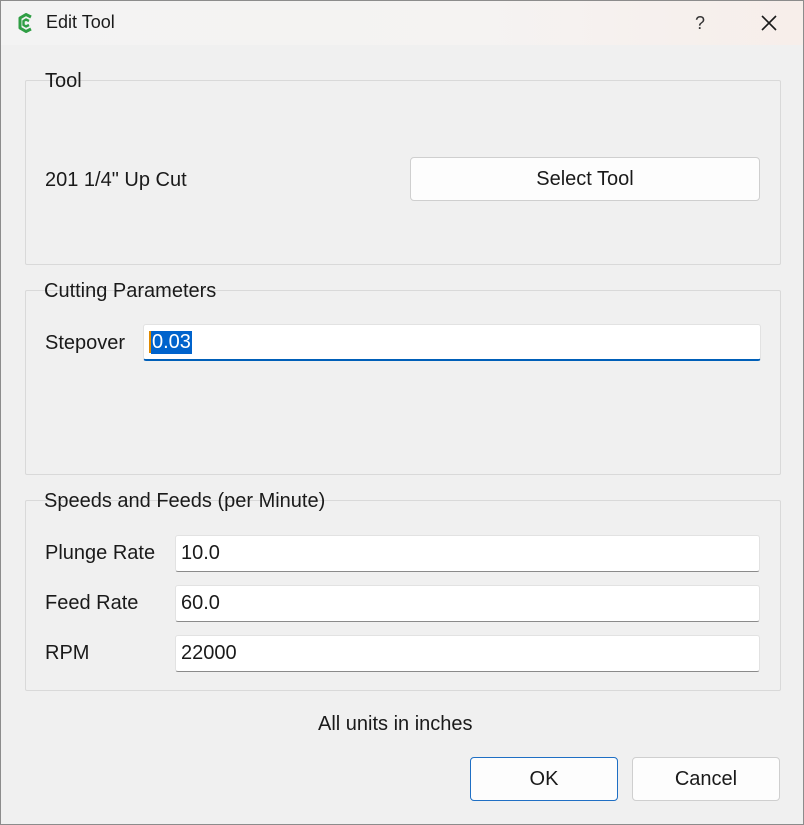  Describe the element at coordinates (116, 180) in the screenshot. I see `tool-name-label: 201 1/4" Up Cut` at that location.